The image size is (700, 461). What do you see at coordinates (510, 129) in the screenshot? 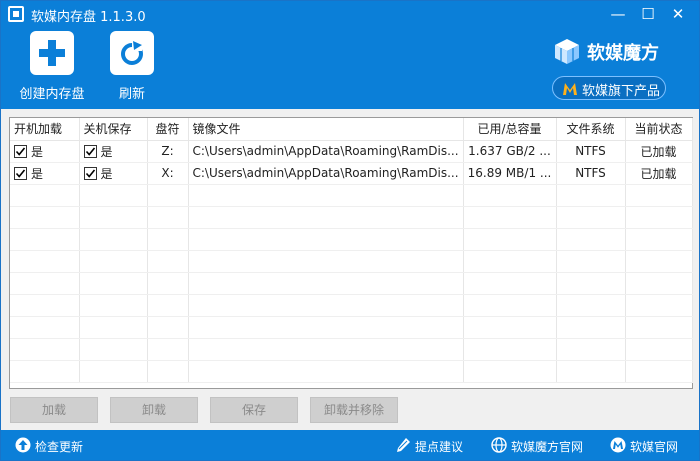
I see `column-header-usage: 已用/总容量` at bounding box center [510, 129].